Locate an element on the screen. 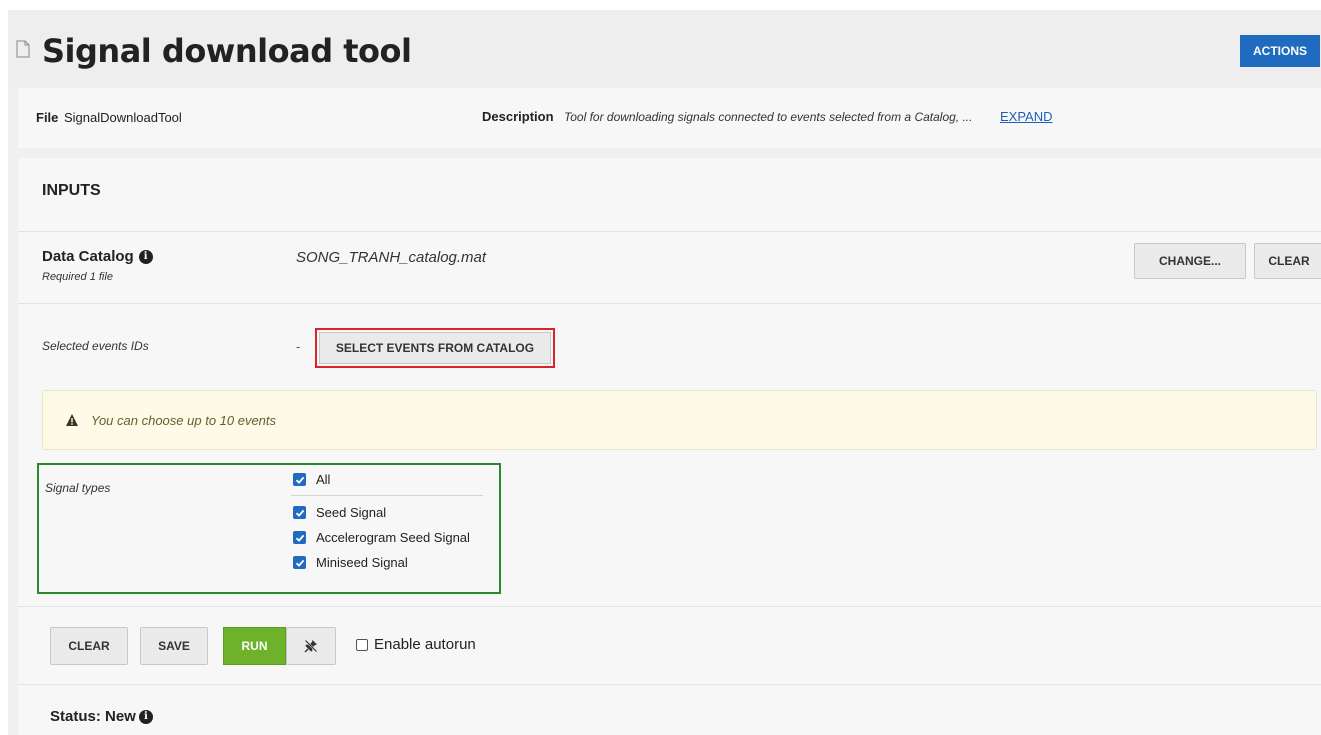  file-label: File is located at coordinates (47, 117).